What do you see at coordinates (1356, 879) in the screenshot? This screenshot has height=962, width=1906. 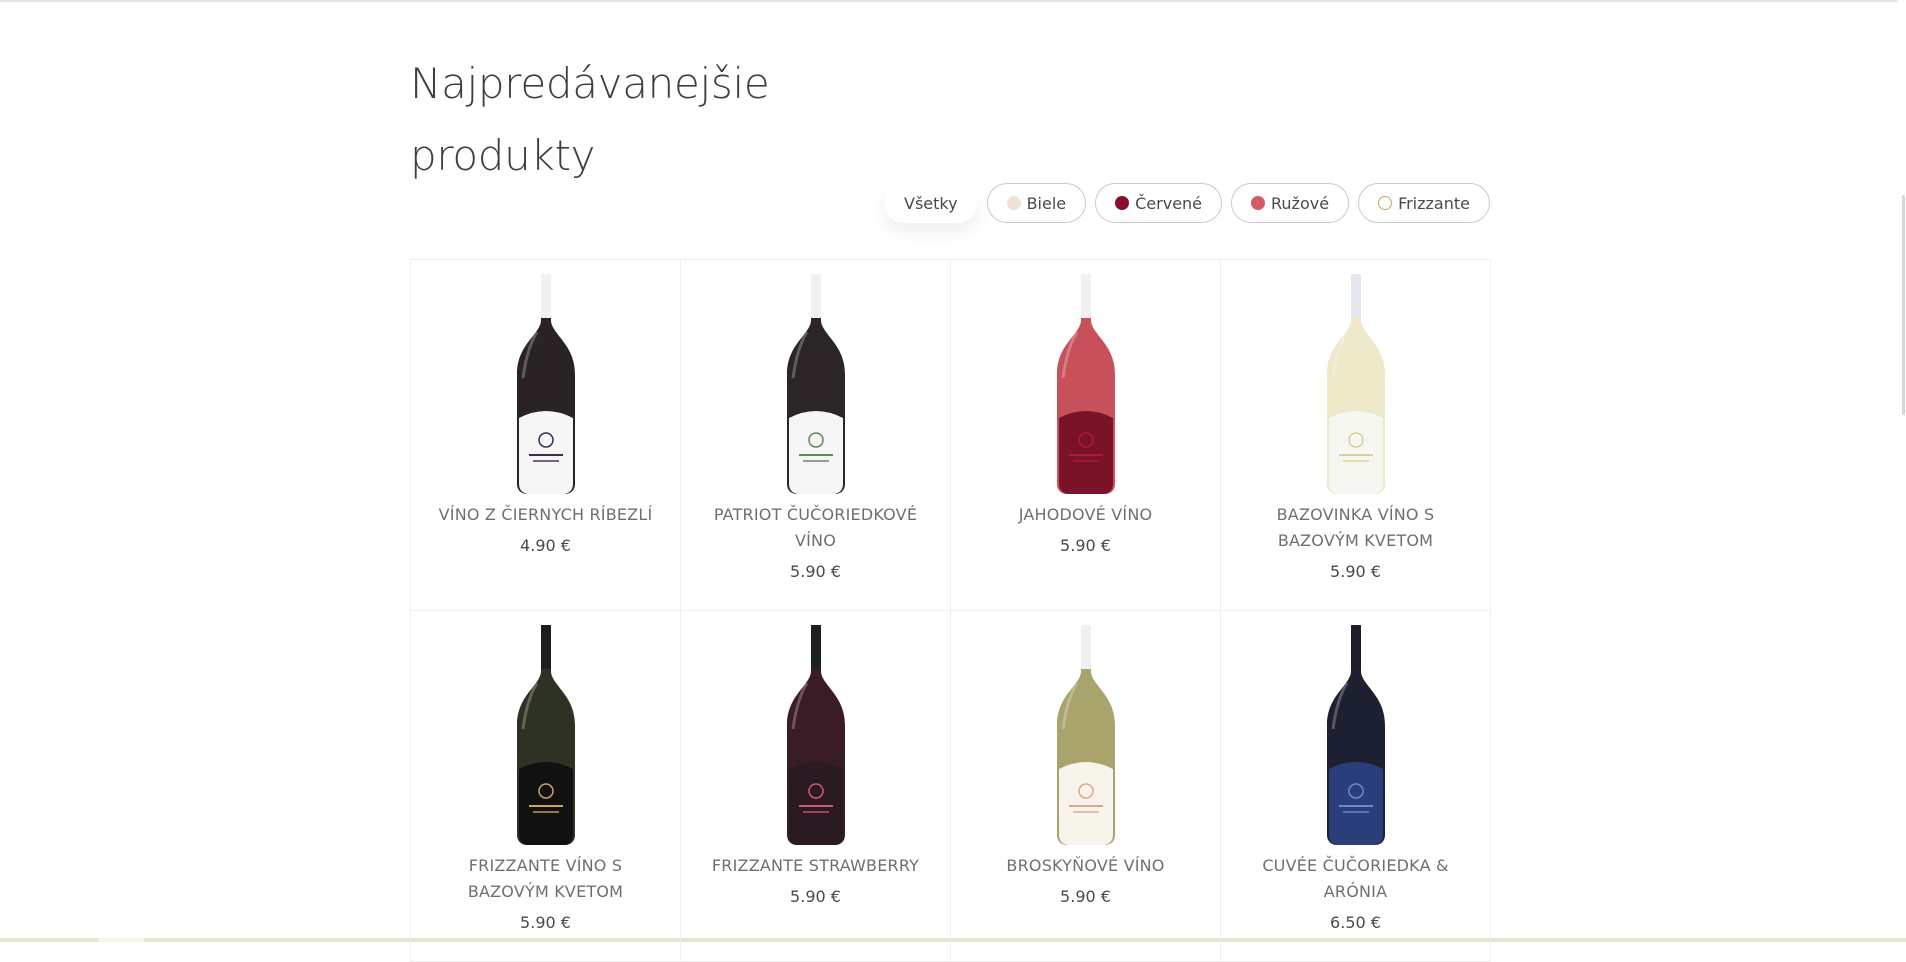 I see `product-name: CUVÉE ČUČORIEDKA & ARÓNIA` at bounding box center [1356, 879].